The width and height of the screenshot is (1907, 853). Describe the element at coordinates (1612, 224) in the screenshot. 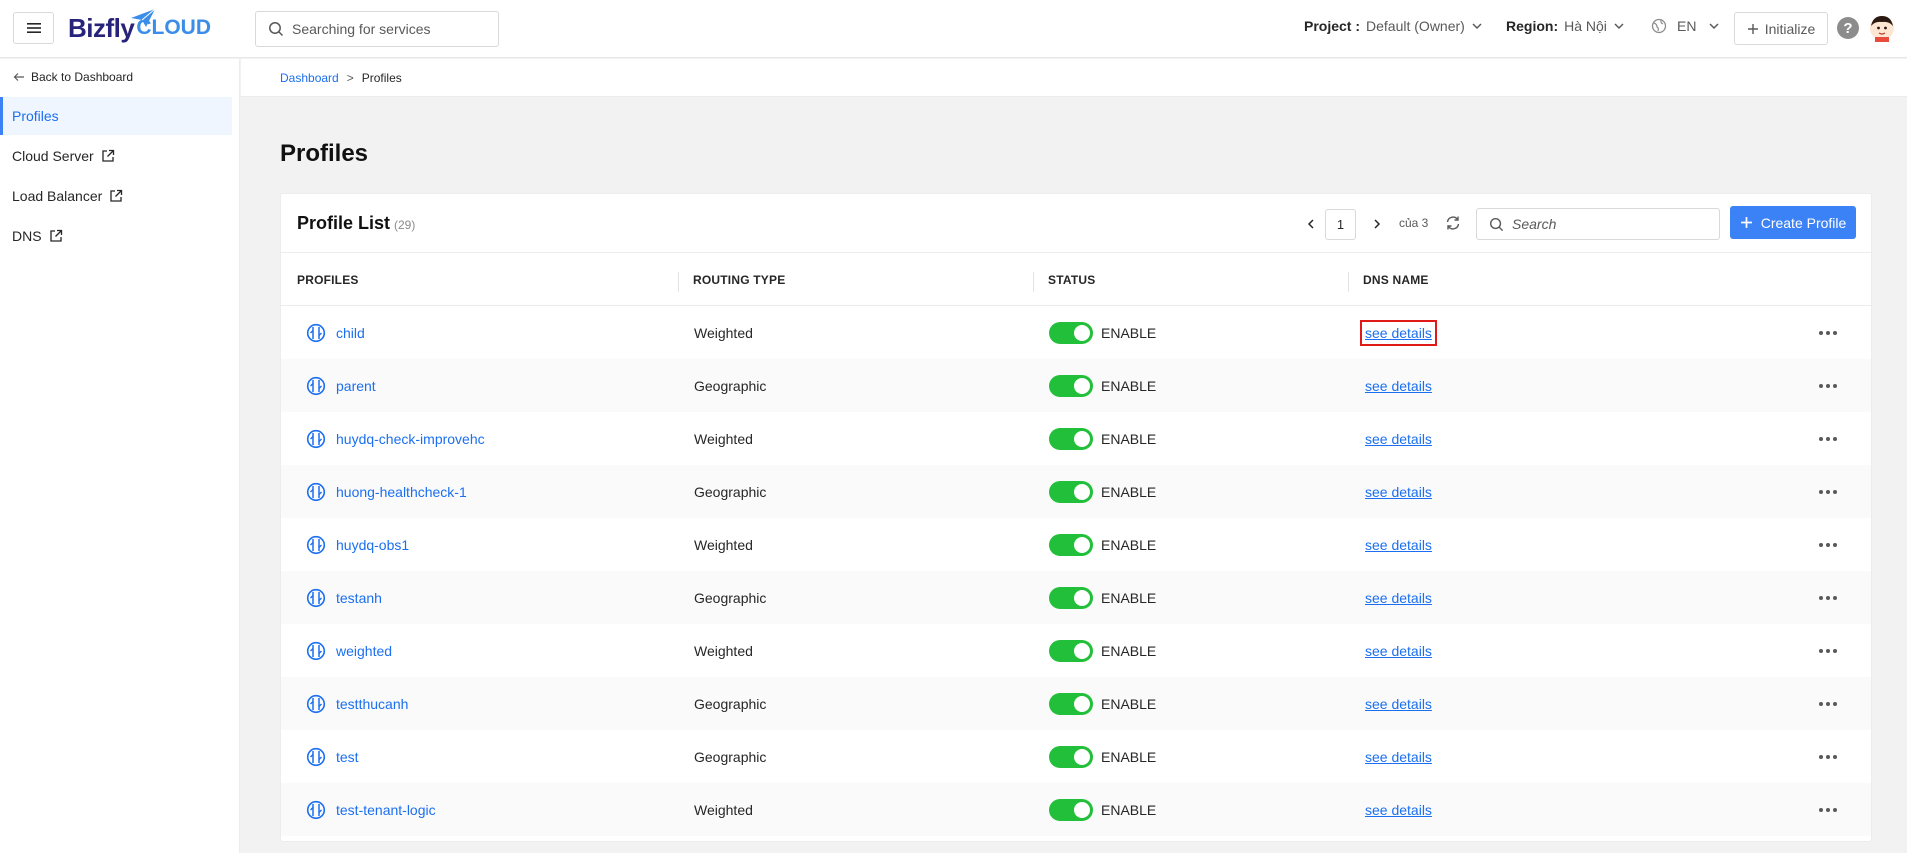

I see `profile-search-input` at that location.